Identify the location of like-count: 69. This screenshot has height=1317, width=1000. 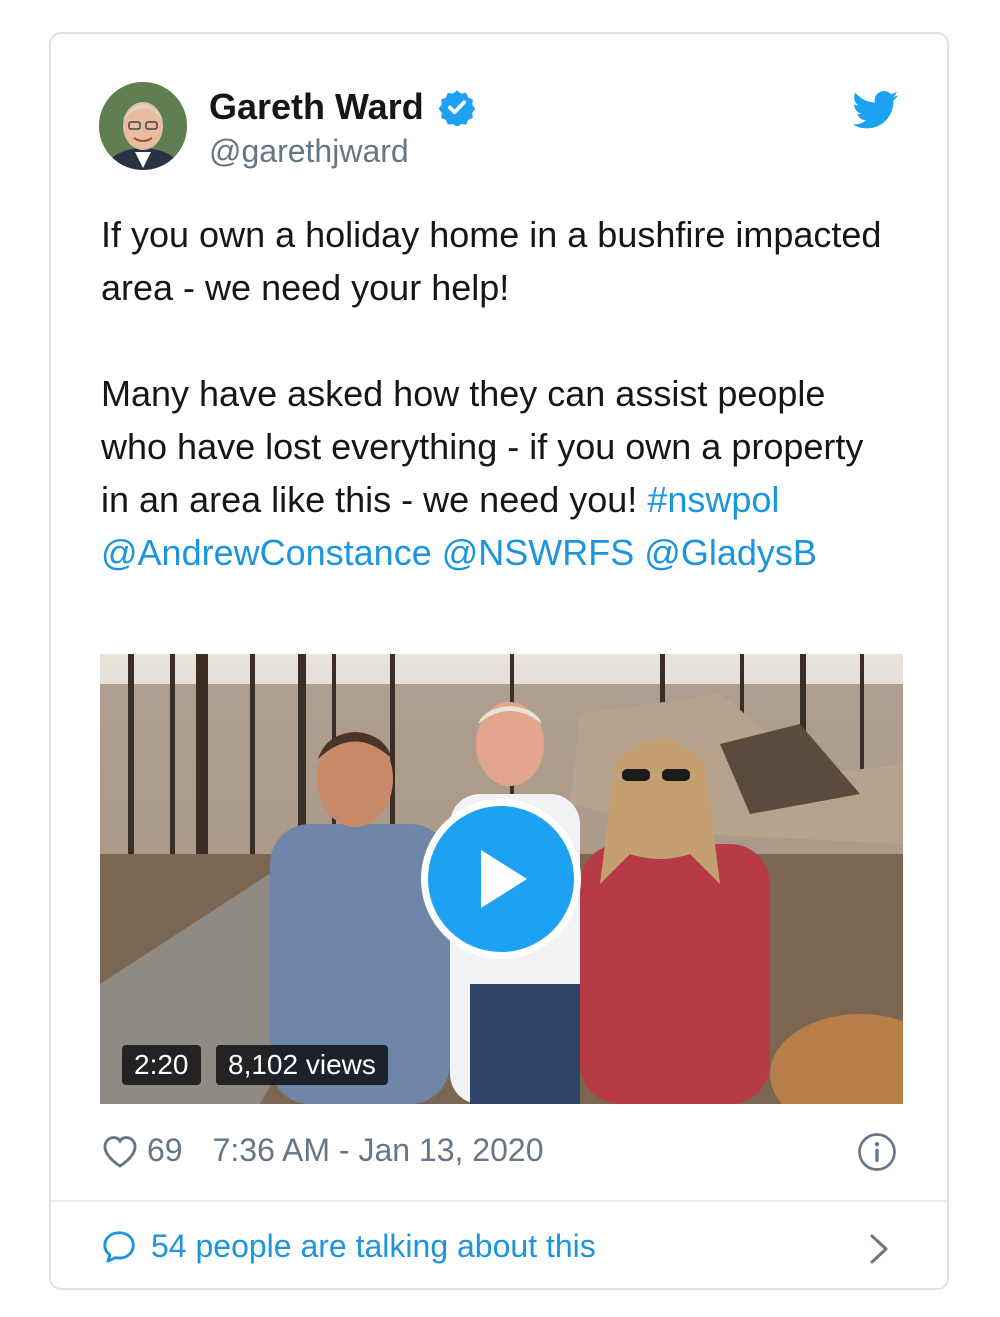
(165, 1150).